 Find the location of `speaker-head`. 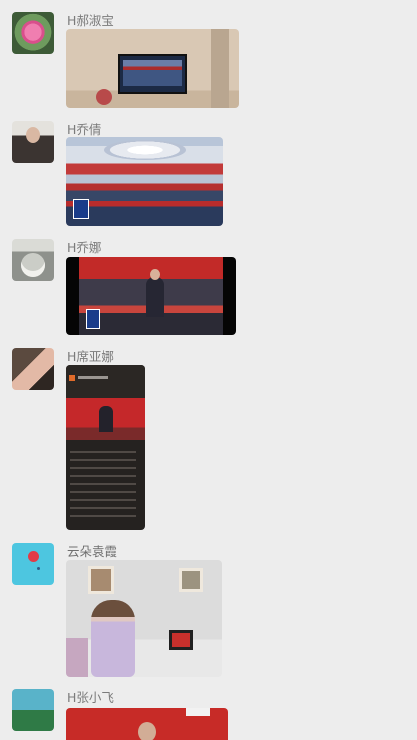

speaker-head is located at coordinates (147, 731).